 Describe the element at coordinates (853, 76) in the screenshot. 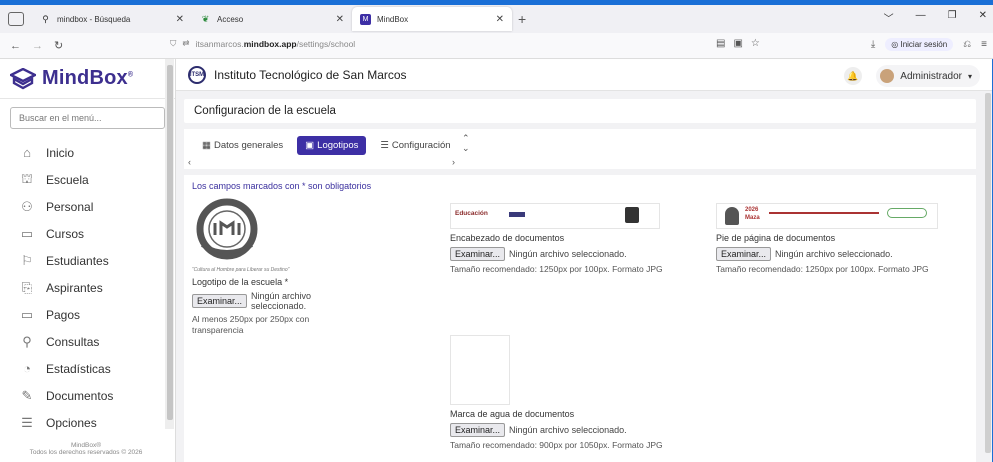

I see `notifications-icon: 🔔` at that location.